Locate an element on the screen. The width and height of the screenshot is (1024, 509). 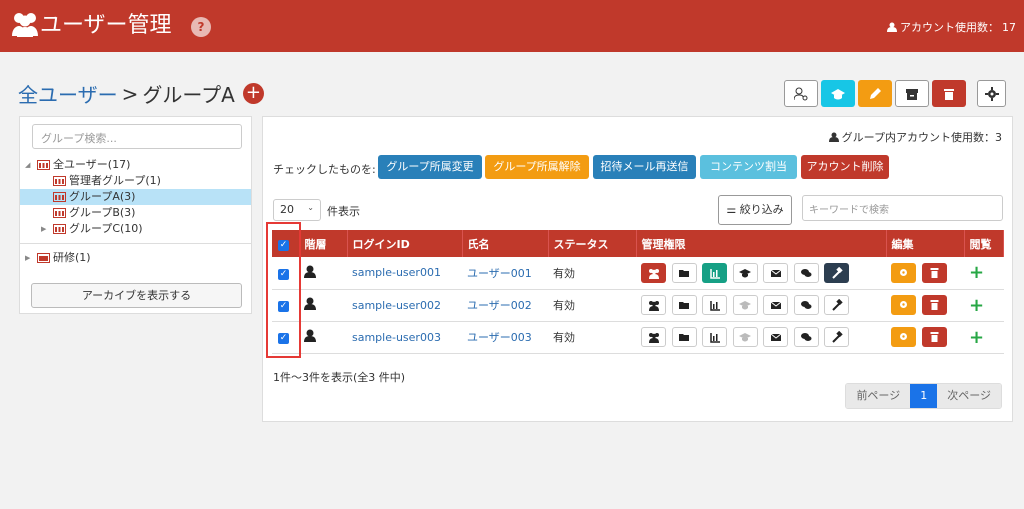
archive-button is located at coordinates (912, 93).